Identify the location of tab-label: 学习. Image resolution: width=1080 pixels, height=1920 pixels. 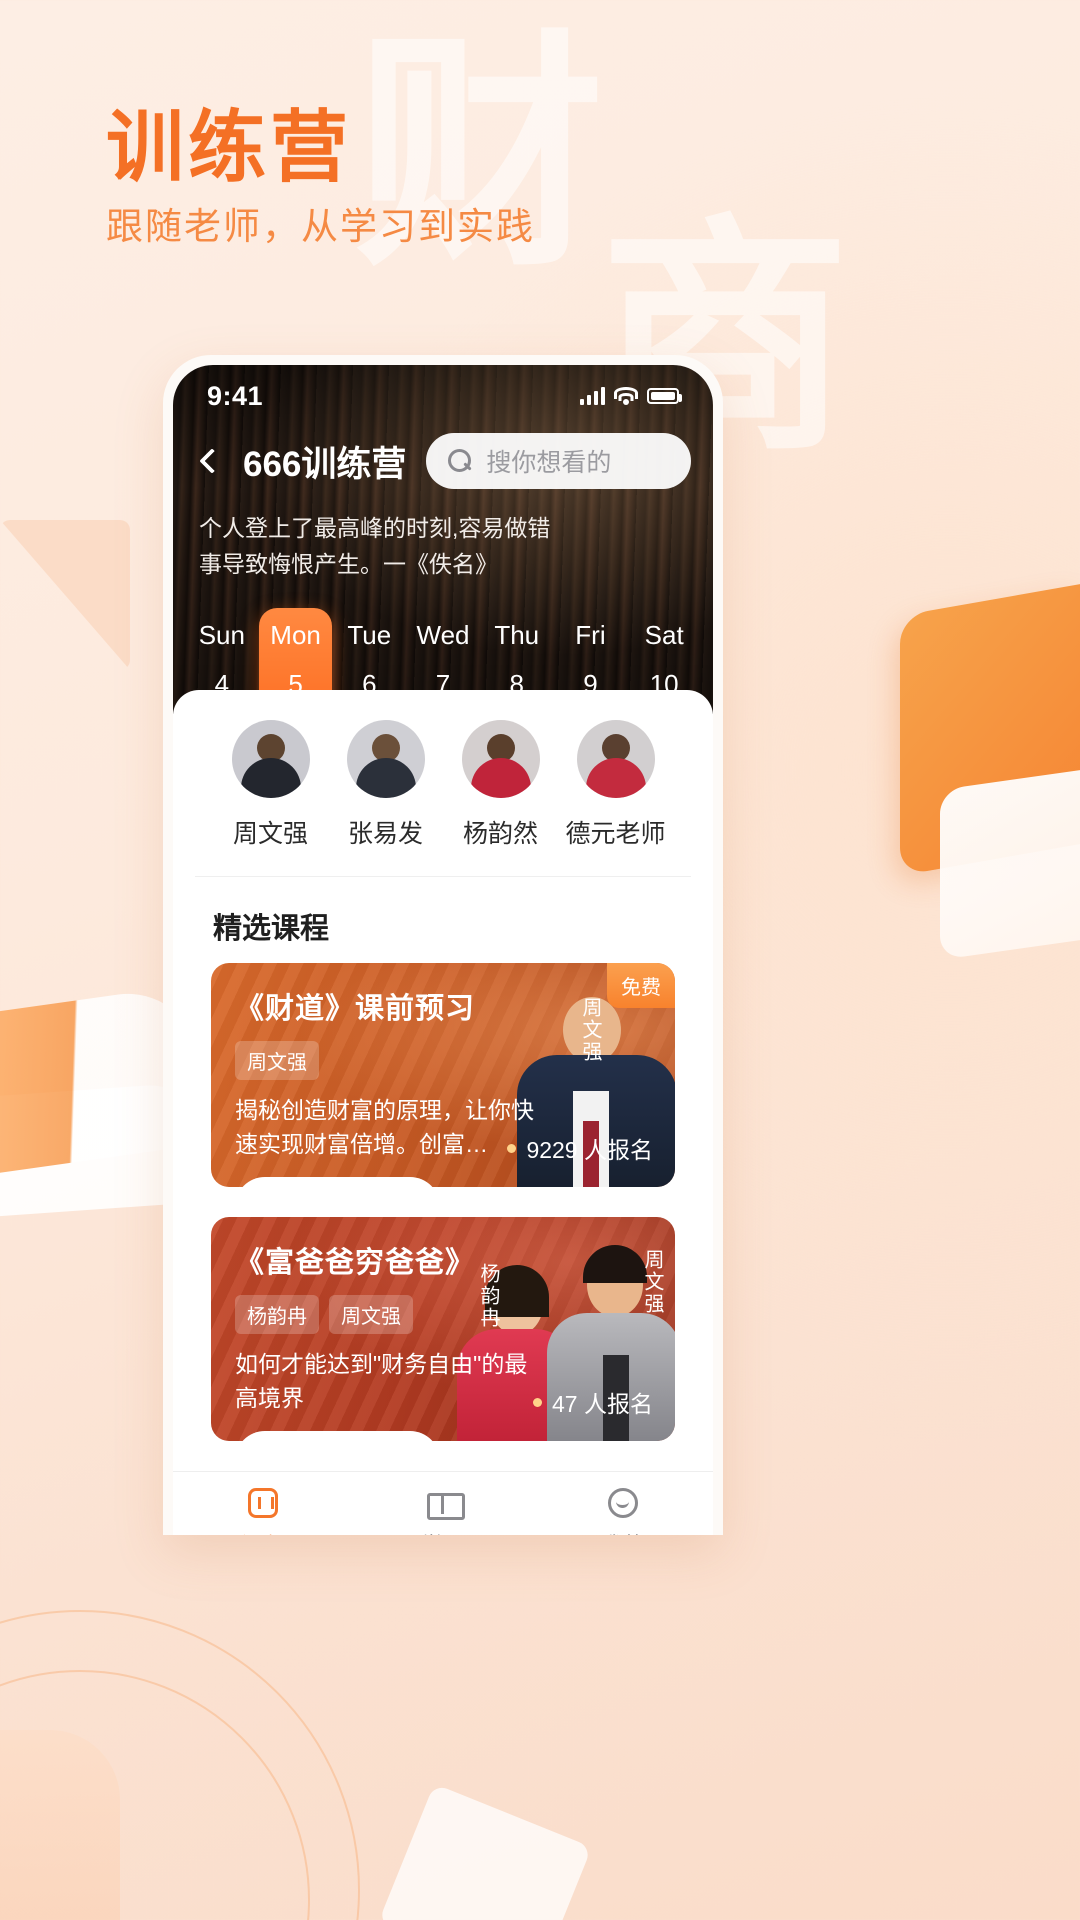
(443, 1531).